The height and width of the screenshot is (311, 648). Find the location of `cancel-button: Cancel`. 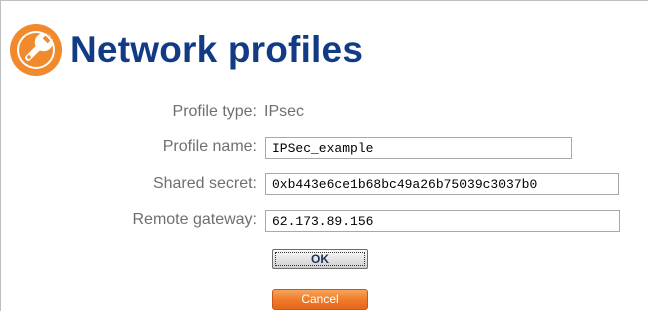

cancel-button: Cancel is located at coordinates (320, 299).